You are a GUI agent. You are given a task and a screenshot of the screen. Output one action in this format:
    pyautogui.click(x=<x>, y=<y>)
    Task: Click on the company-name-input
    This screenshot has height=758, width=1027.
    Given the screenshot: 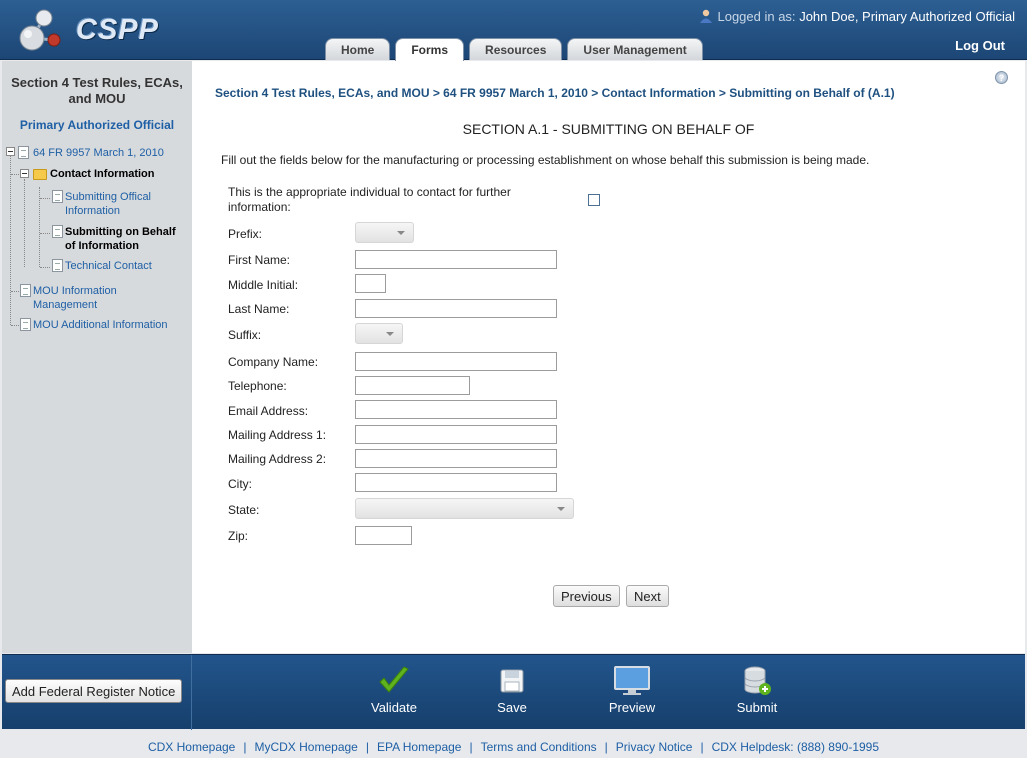 What is the action you would take?
    pyautogui.click(x=456, y=361)
    